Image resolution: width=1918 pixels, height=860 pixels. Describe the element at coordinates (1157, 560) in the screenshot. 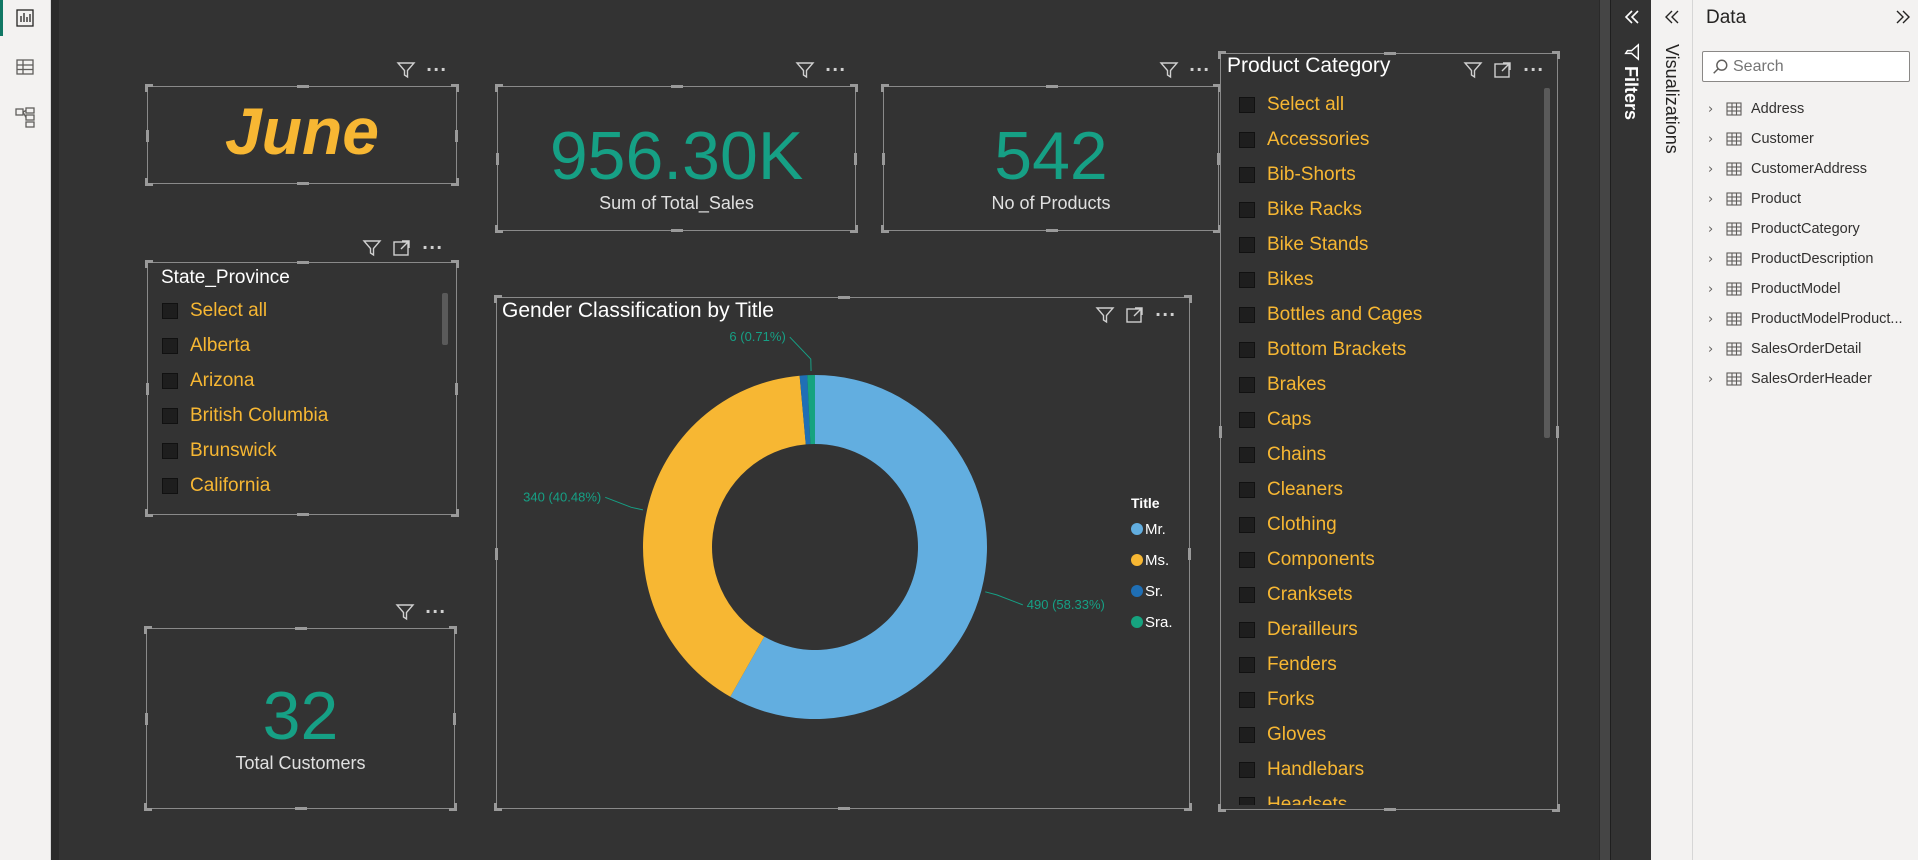

I see `legend-item: Ms.` at that location.